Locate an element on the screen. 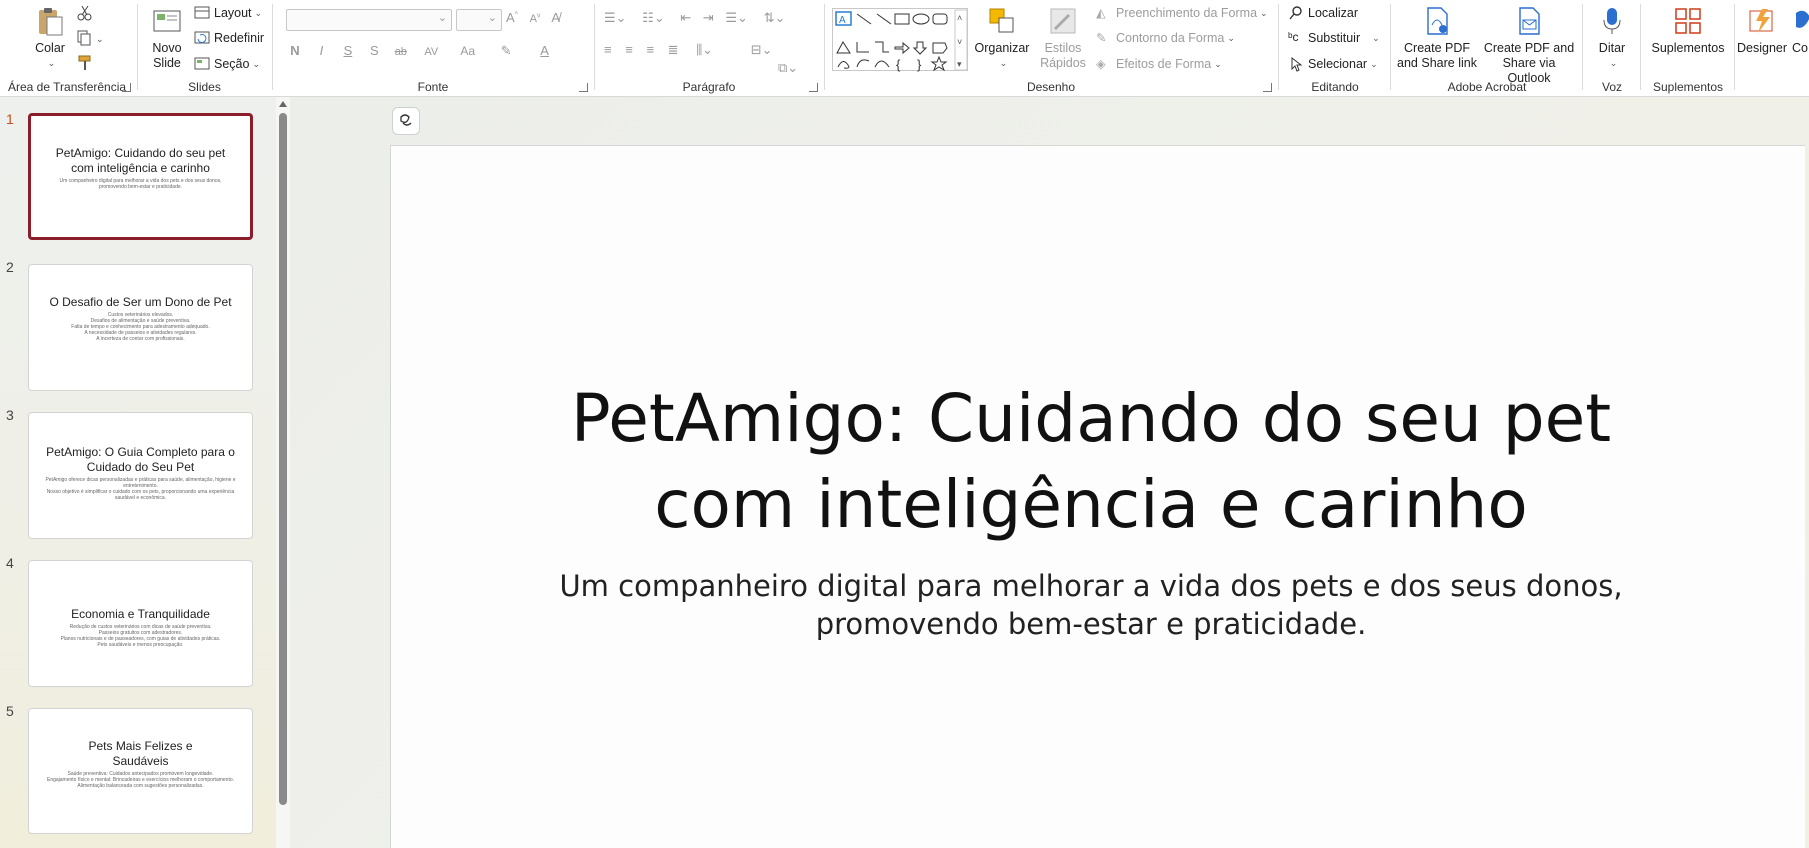 The width and height of the screenshot is (1809, 848). shape-effects-caret-icon: ⌄ is located at coordinates (1218, 63).